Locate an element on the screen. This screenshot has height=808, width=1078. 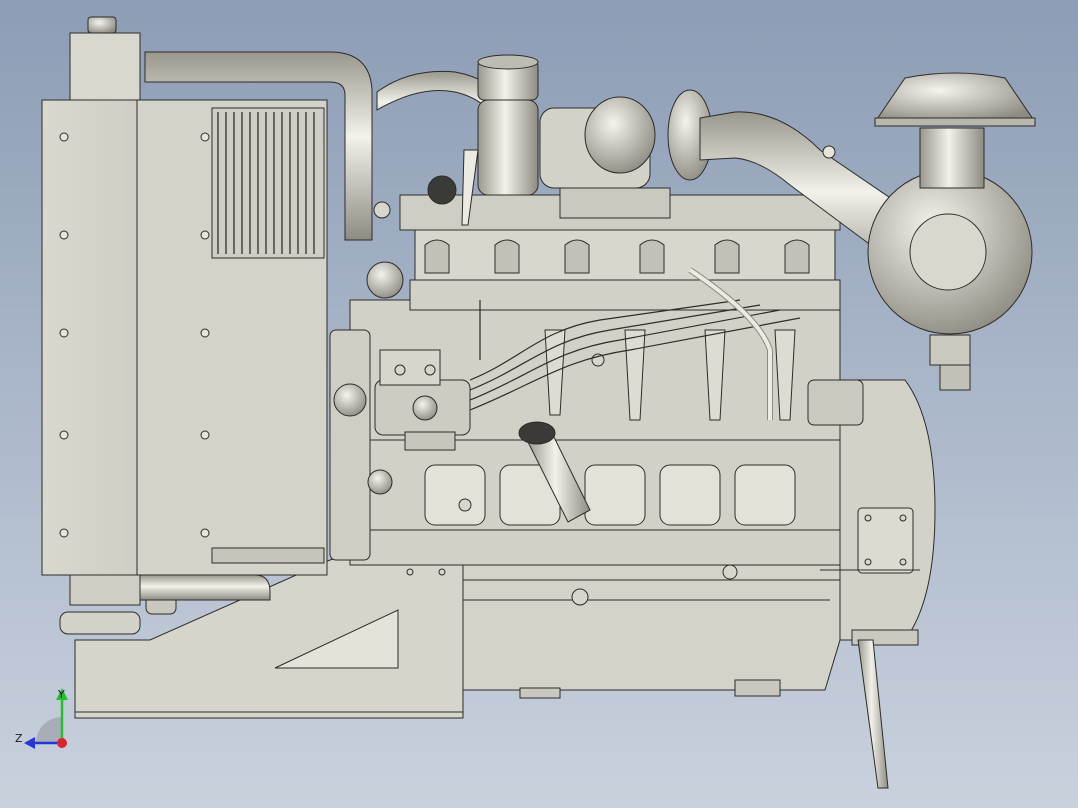
crossover-pipe is located at coordinates (457, 125).